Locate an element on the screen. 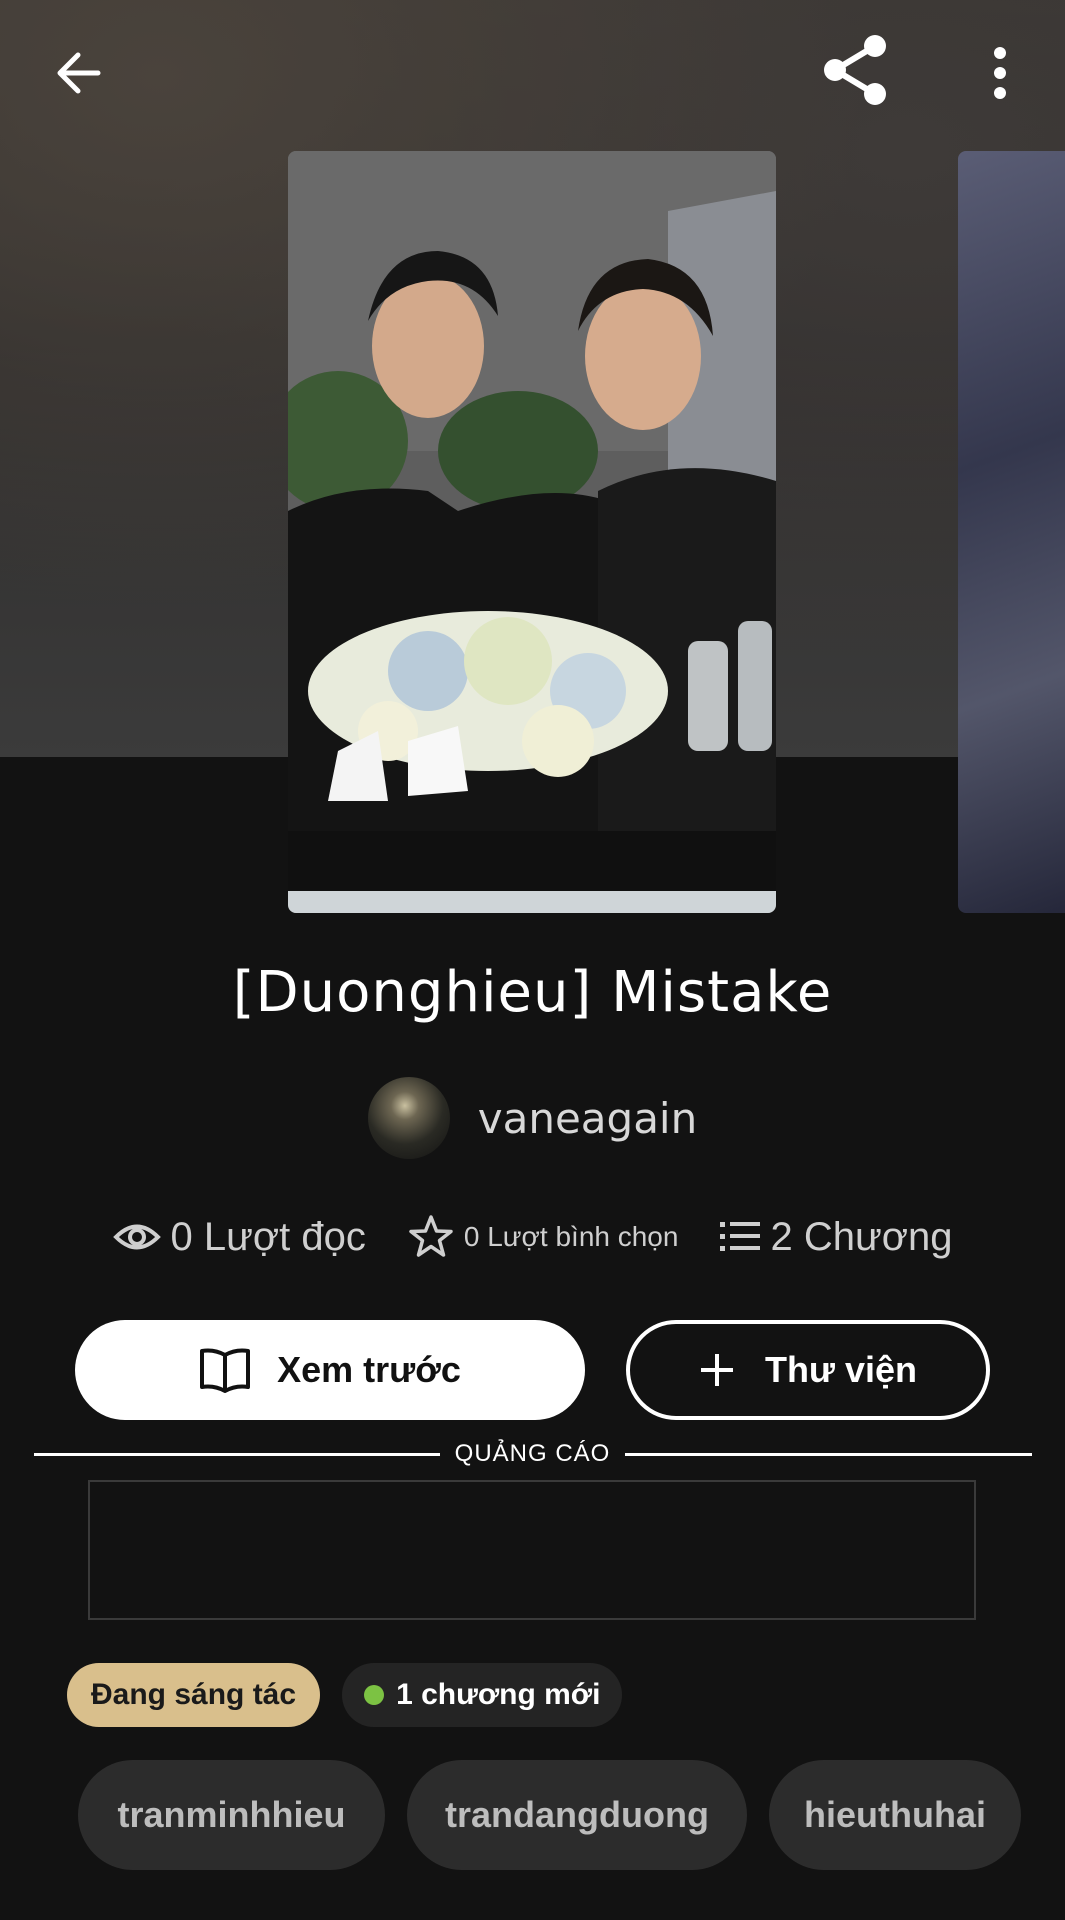 This screenshot has height=1920, width=1065. votes-stat: 0 Lượt bình chọn is located at coordinates (543, 1237).